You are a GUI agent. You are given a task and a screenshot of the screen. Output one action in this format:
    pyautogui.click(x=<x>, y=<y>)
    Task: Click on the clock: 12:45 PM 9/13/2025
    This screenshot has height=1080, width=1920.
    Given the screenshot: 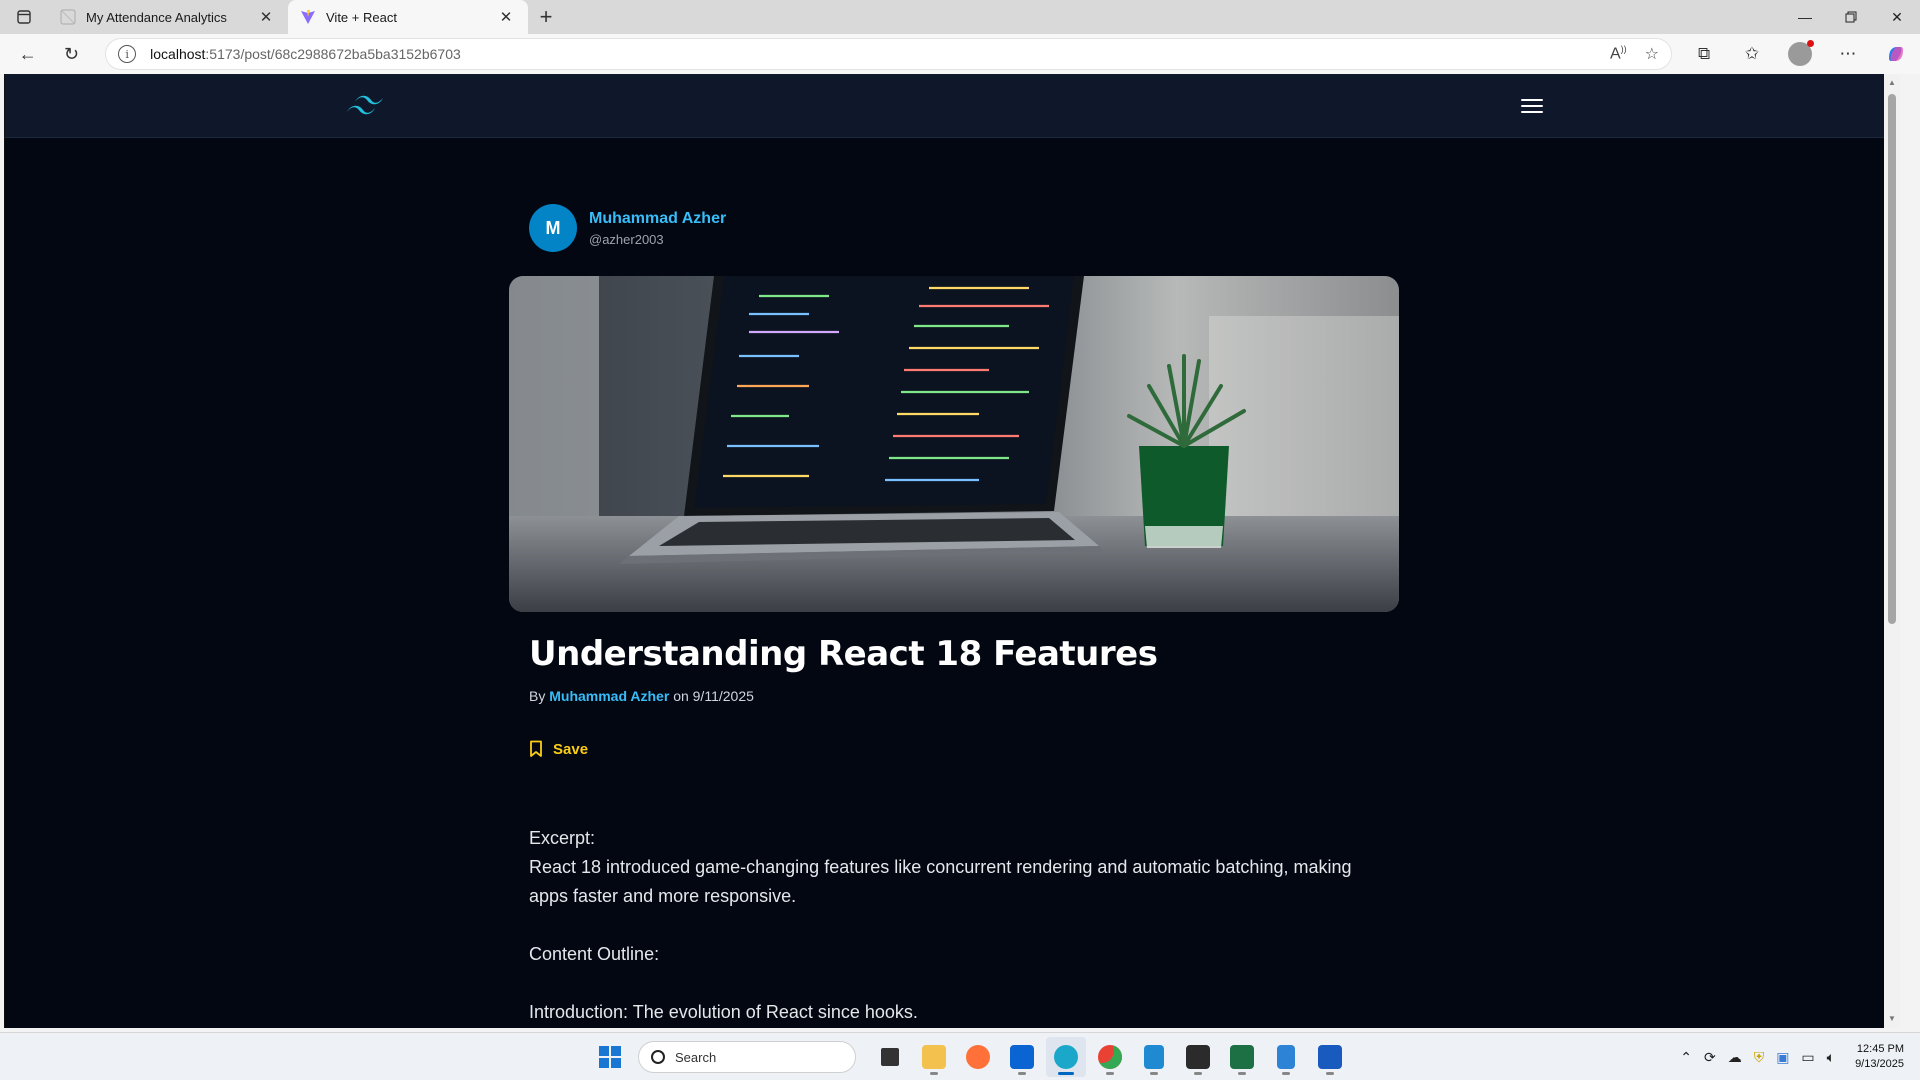 What is the action you would take?
    pyautogui.click(x=1879, y=1057)
    